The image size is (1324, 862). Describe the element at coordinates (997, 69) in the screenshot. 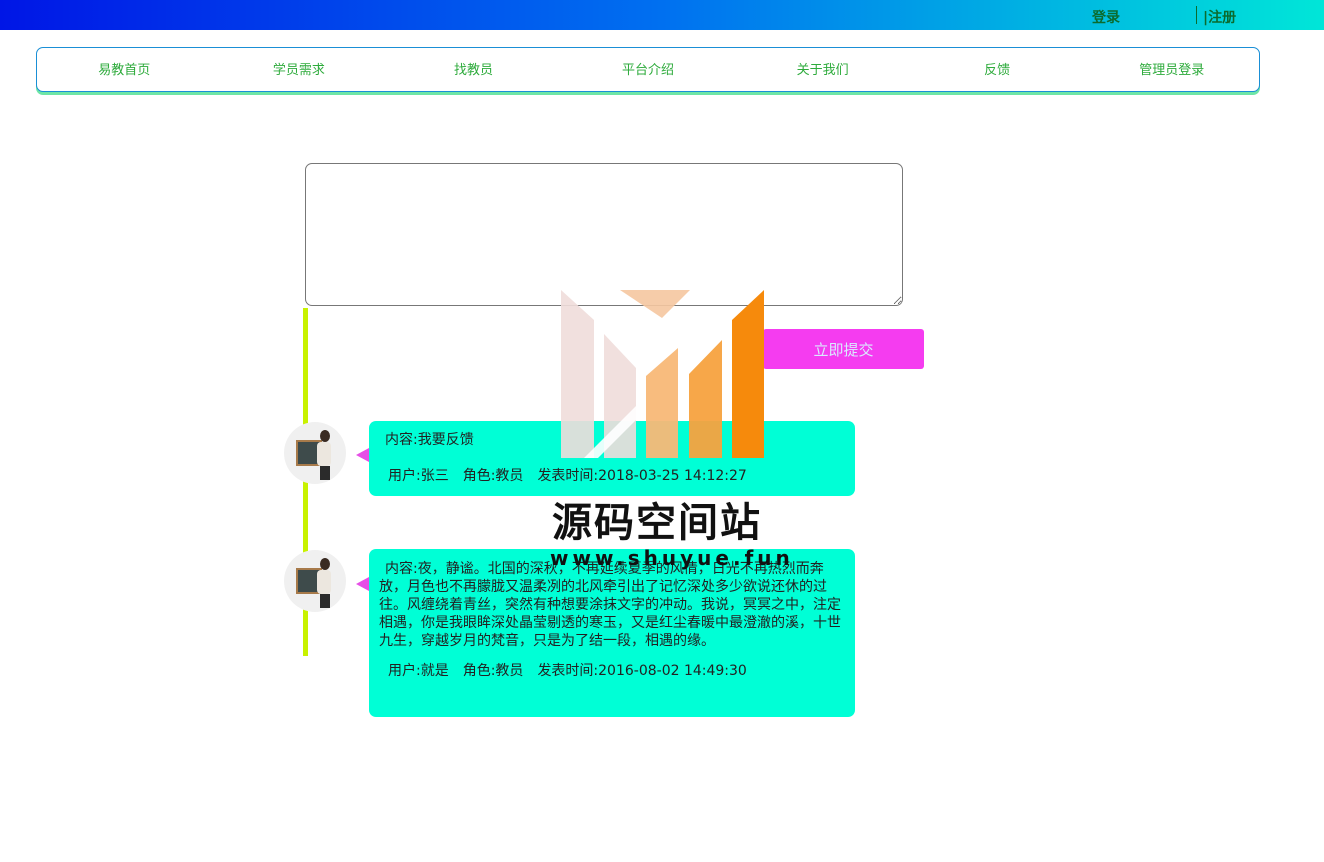

I see `nav-item-feedback: 反馈` at that location.